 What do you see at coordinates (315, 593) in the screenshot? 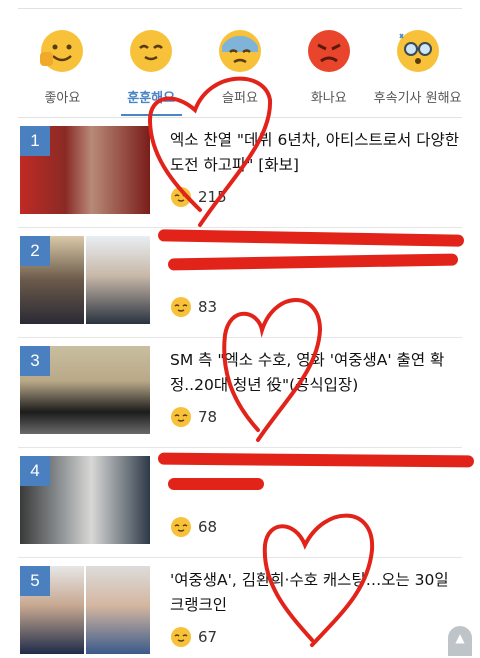
I see `article-title: '여중생A', 김환희·수호 캐스팅…오는 30일 크랭크인` at bounding box center [315, 593].